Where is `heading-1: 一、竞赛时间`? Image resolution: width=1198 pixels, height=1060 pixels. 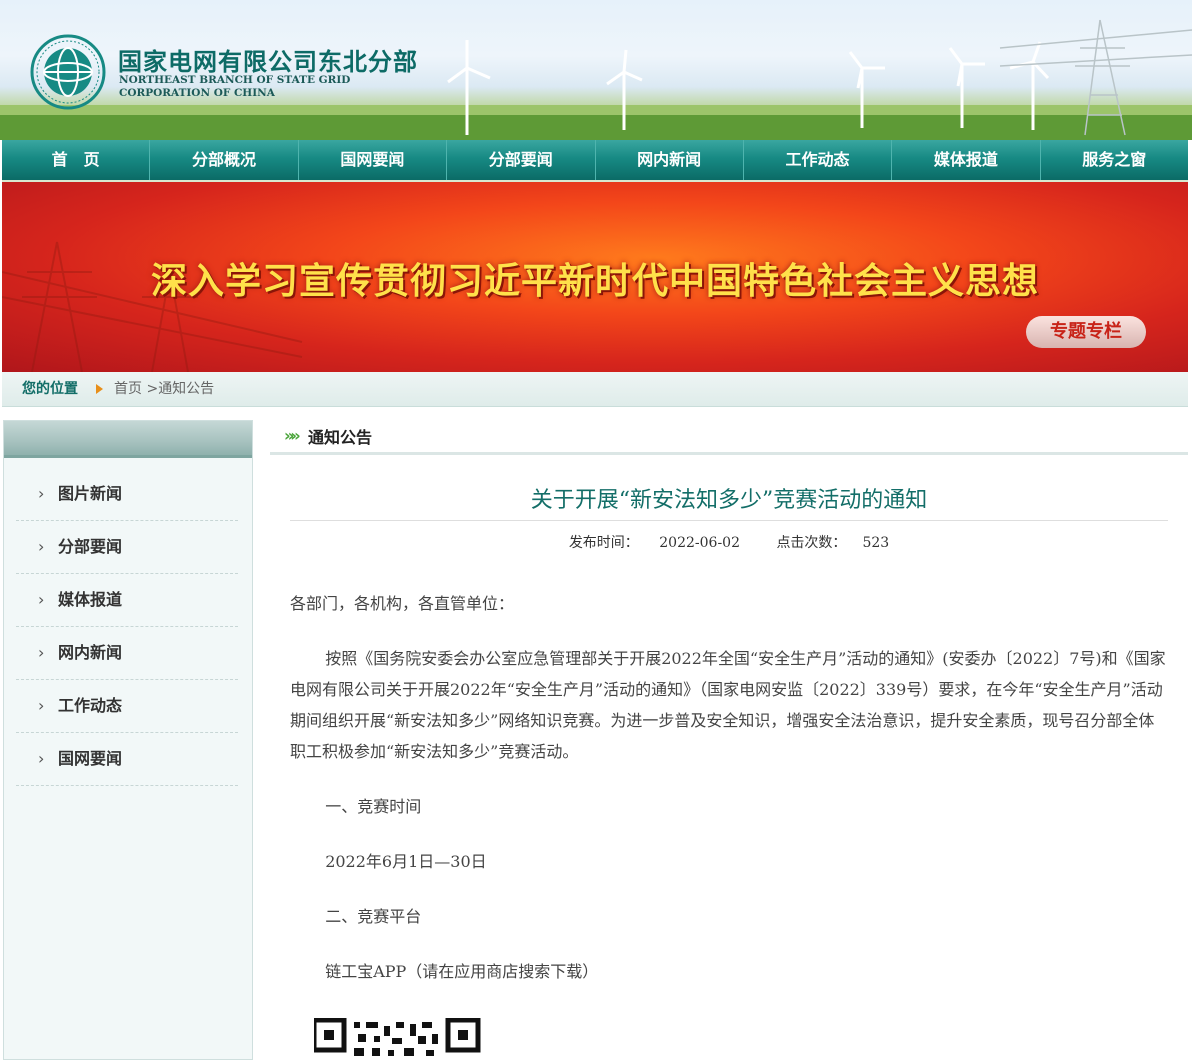 heading-1: 一、竞赛时间 is located at coordinates (373, 806).